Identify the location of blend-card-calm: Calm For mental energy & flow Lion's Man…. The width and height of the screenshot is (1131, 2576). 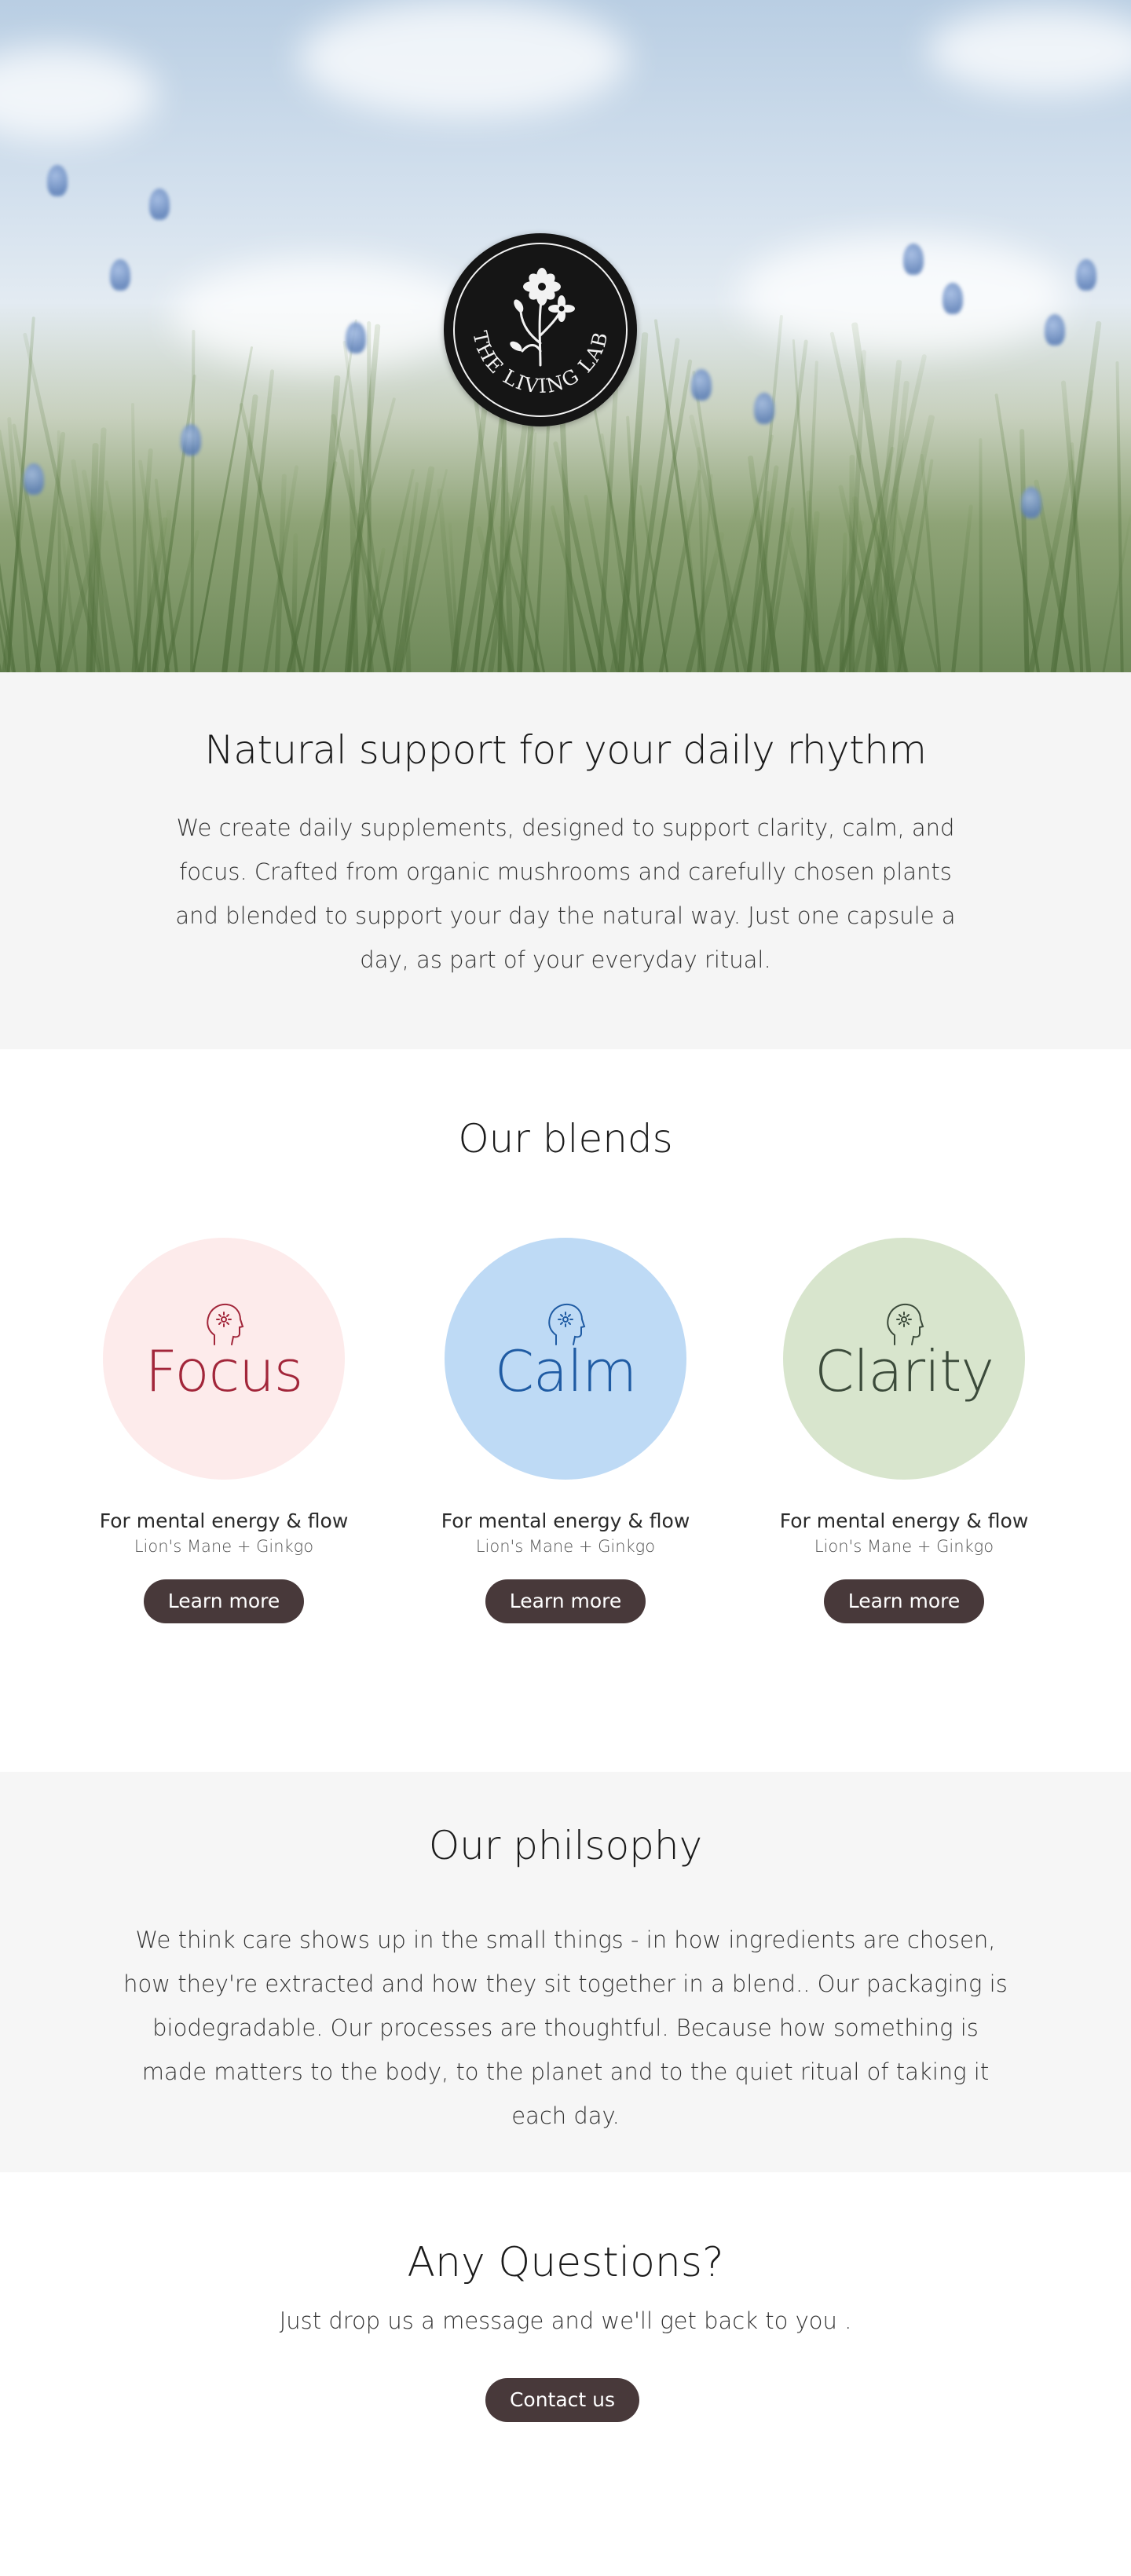
(565, 1431).